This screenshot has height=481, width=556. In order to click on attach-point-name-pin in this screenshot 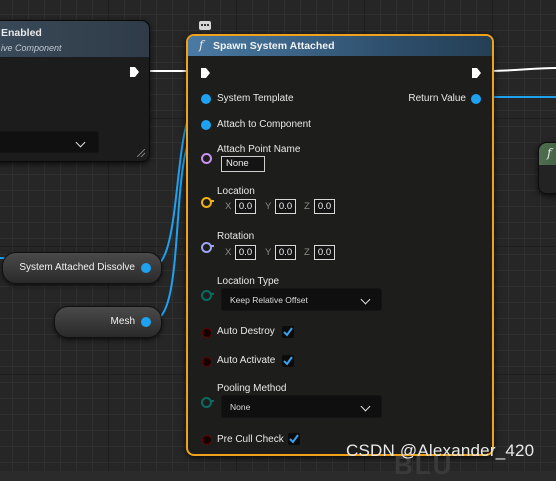, I will do `click(206, 158)`.